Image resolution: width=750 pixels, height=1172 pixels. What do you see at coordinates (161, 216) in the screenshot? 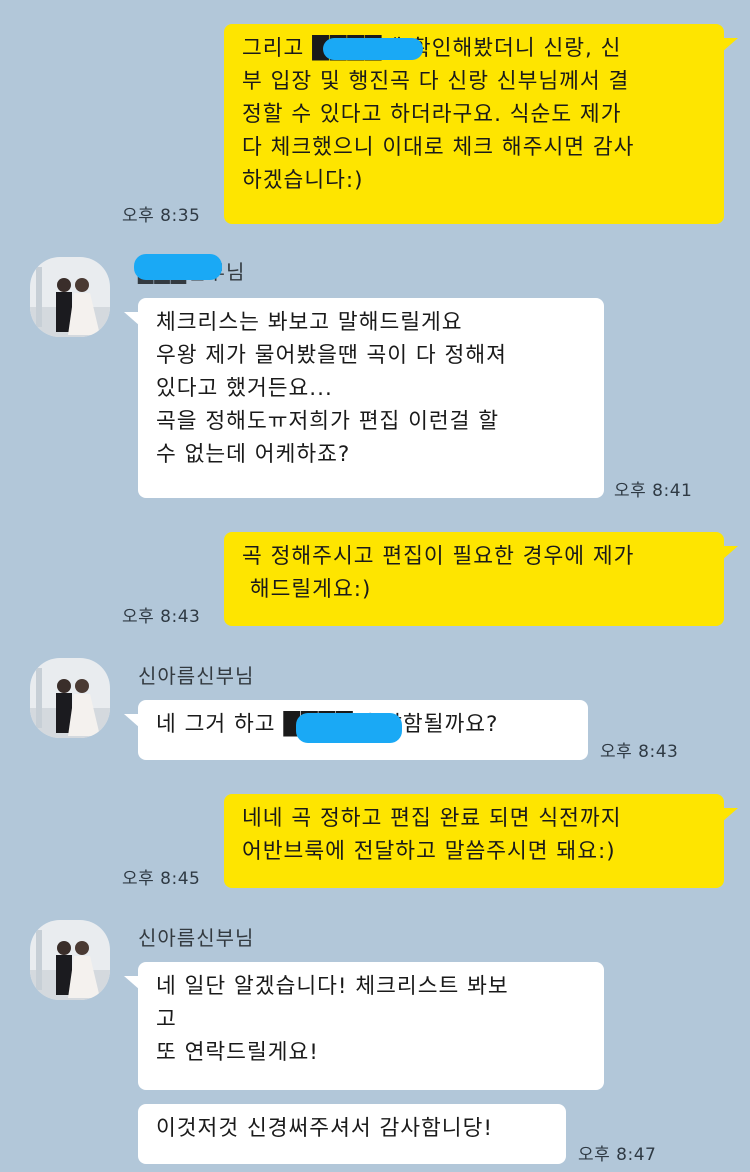
I see `message-timestamp: 오후 8:35` at bounding box center [161, 216].